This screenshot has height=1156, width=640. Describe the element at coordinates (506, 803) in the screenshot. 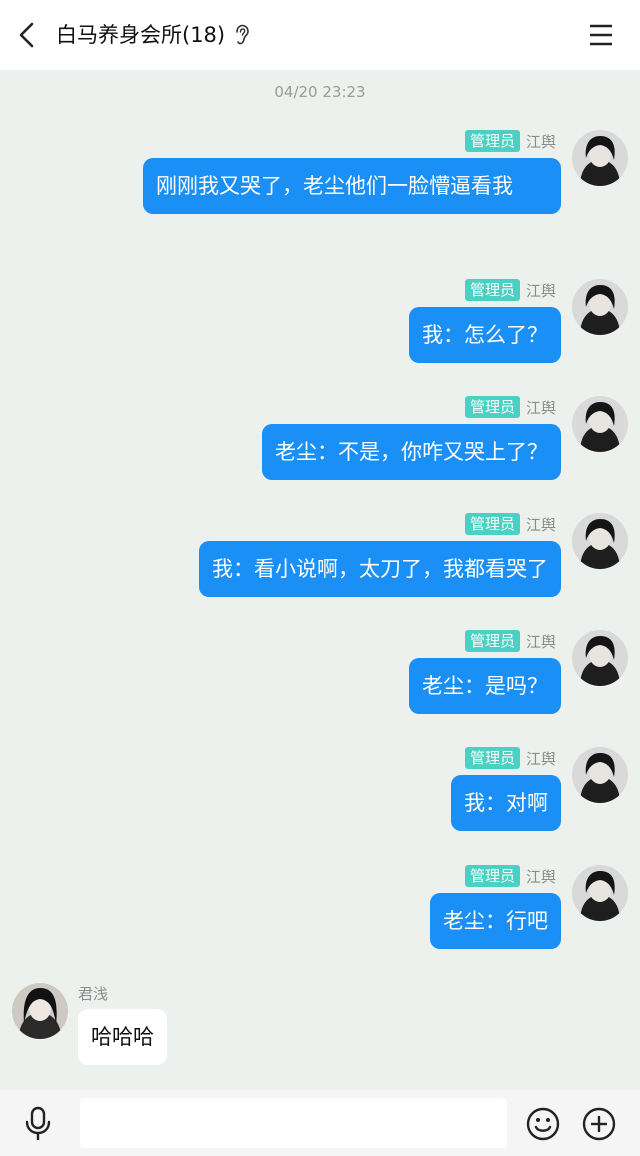

I see `message-bubble: 我：对啊` at that location.